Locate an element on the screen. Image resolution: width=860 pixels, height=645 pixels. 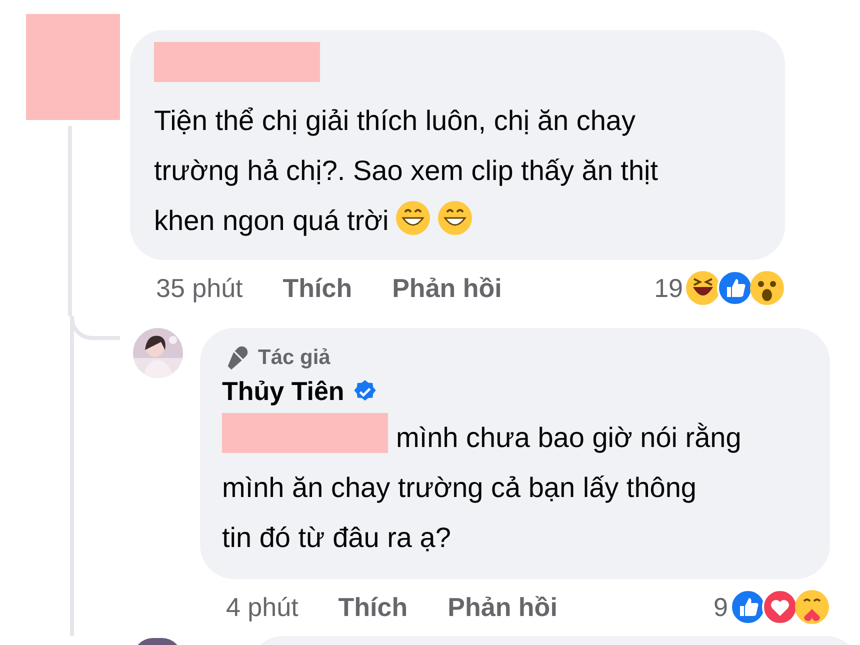
author-role-label: Tác giả is located at coordinates (294, 358).